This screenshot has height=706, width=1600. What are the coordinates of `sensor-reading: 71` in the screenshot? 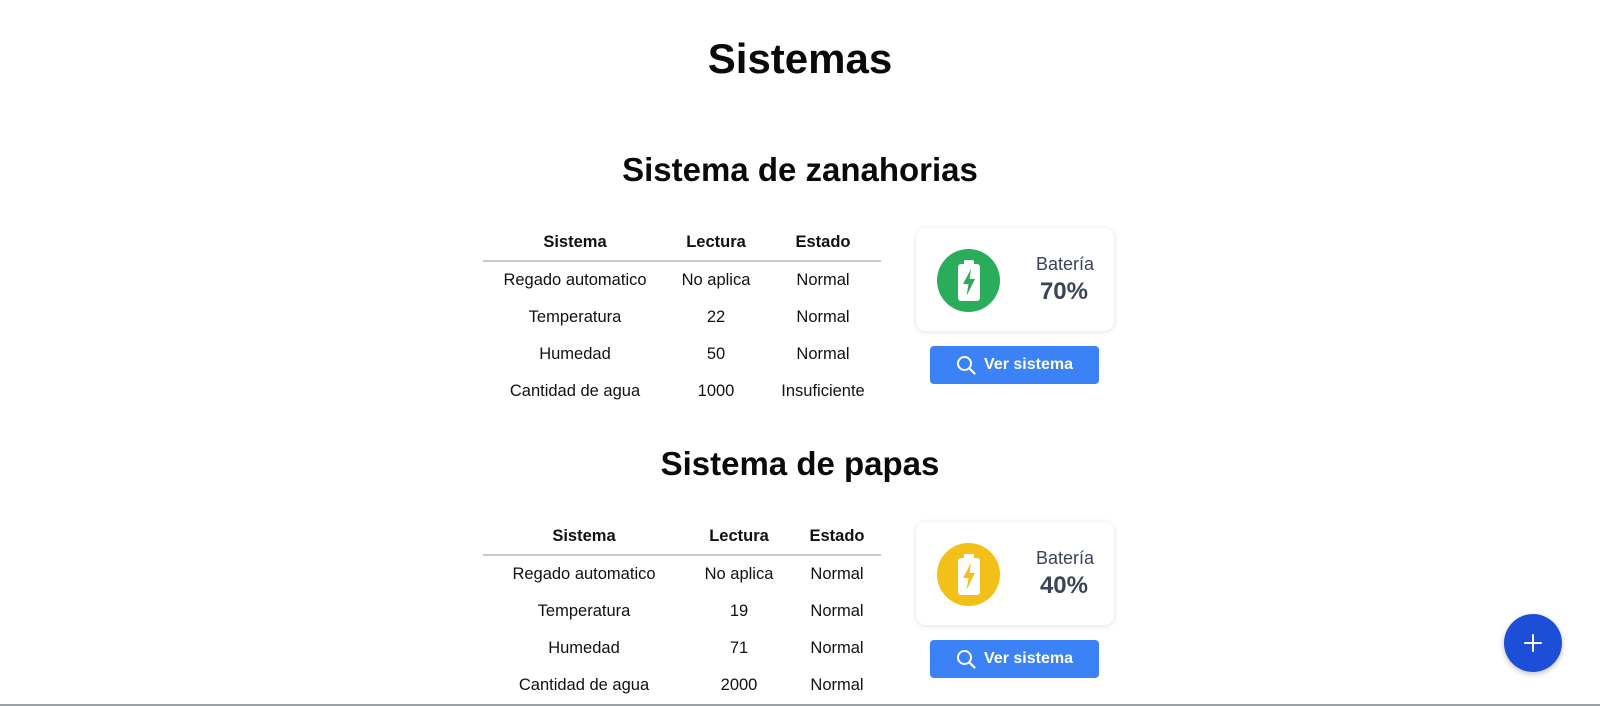 It's located at (739, 648).